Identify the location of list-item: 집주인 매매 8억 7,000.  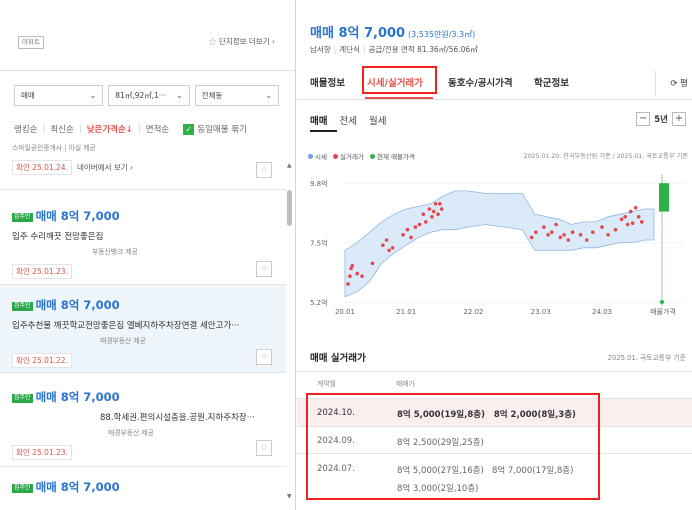
(143, 488).